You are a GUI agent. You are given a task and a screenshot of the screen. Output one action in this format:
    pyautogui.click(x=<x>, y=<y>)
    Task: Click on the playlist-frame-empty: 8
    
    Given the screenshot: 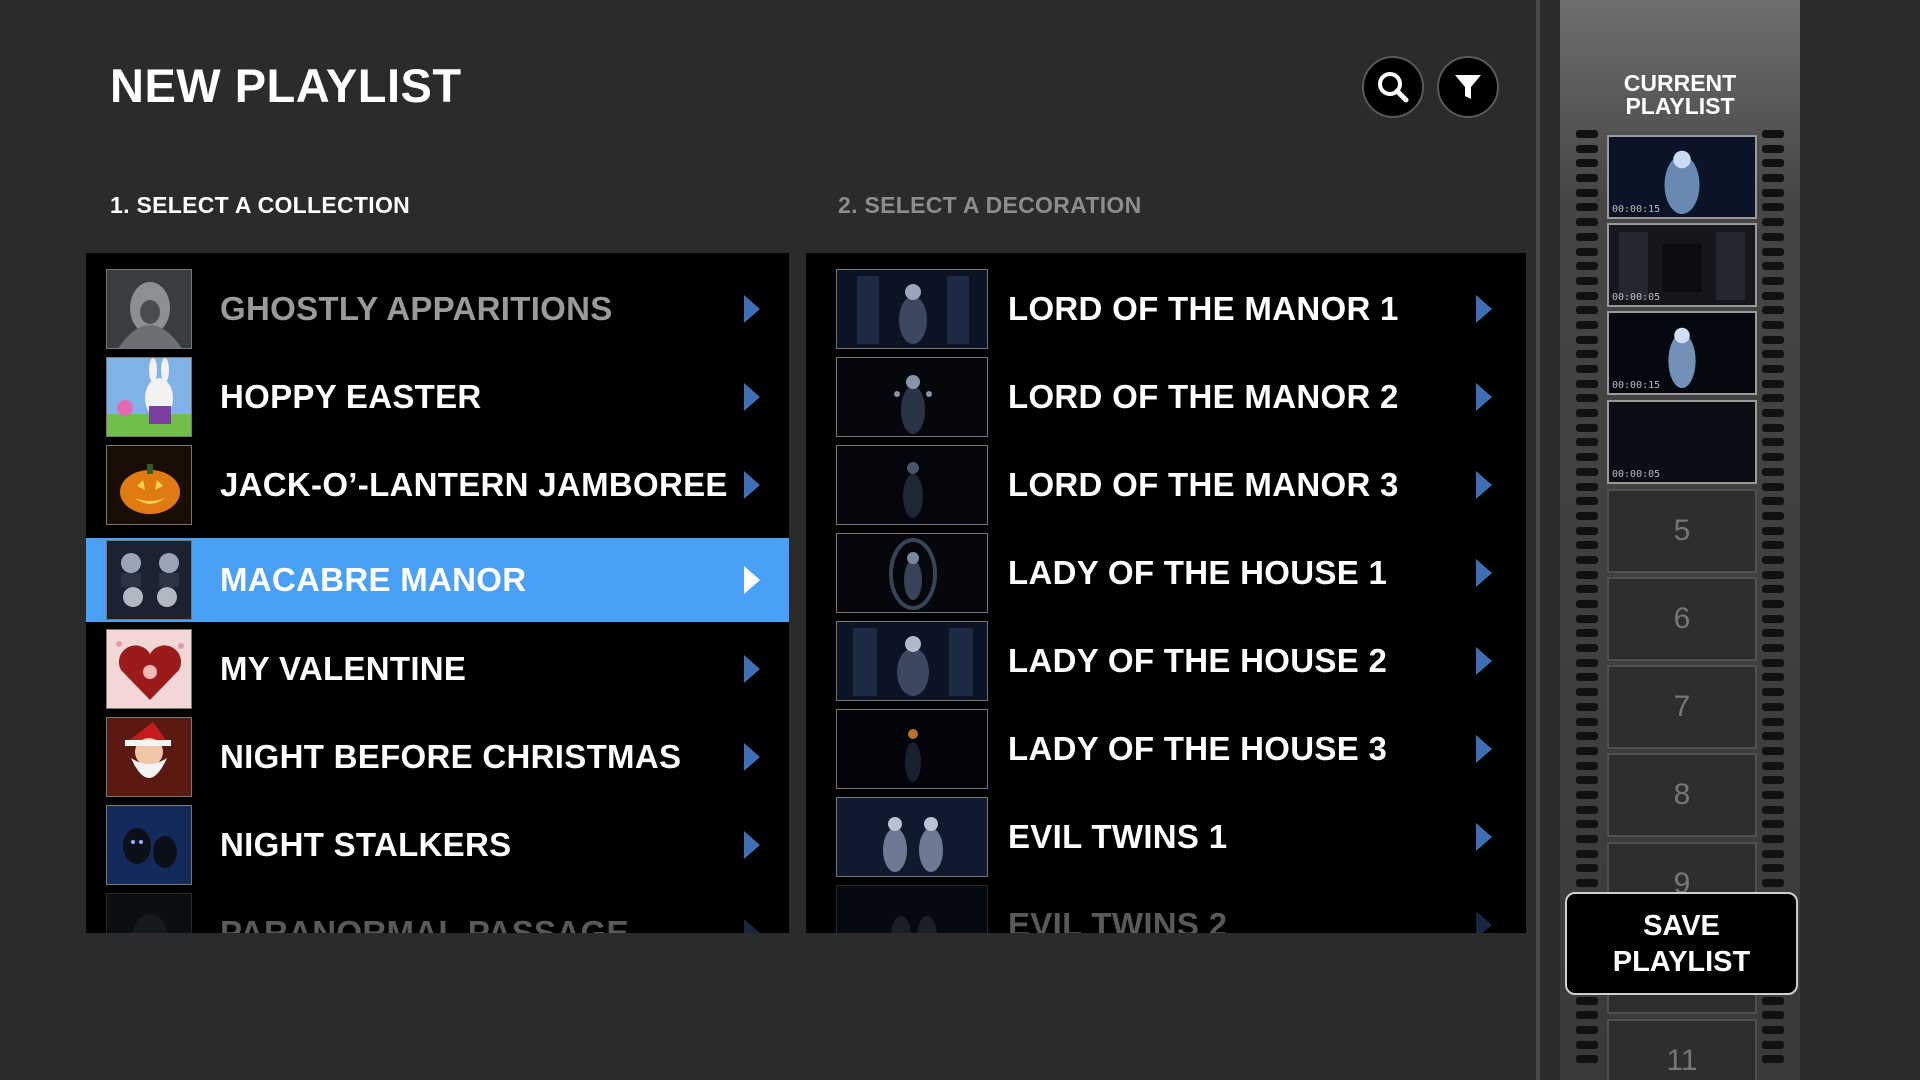 What is the action you would take?
    pyautogui.click(x=1682, y=795)
    